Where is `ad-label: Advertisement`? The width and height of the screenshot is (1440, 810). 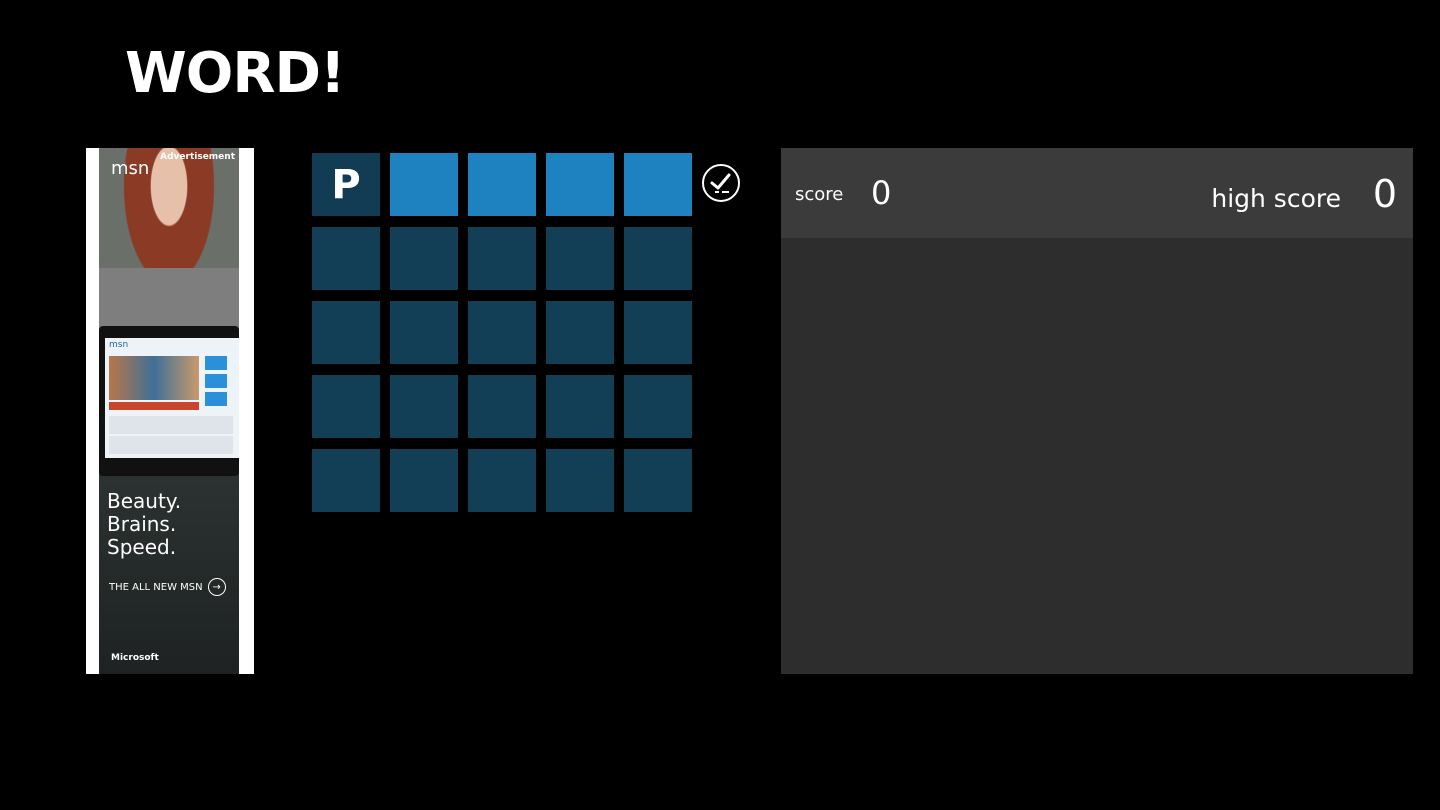
ad-label: Advertisement is located at coordinates (197, 157).